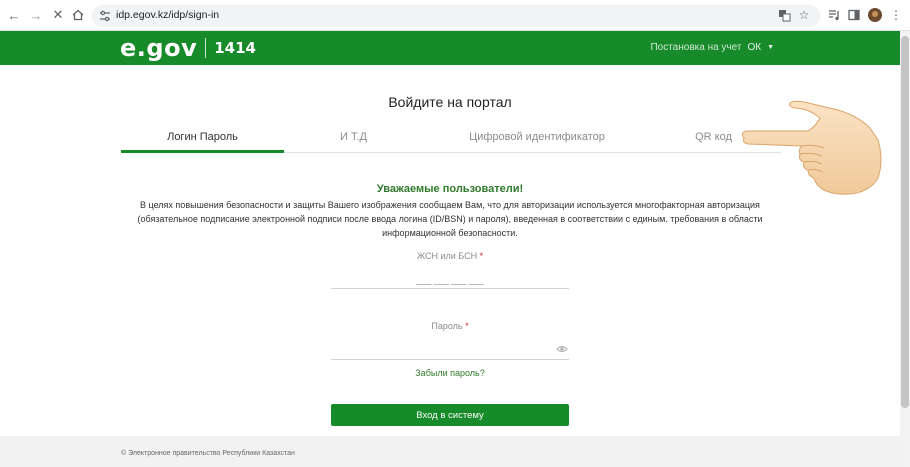 Image resolution: width=910 pixels, height=467 pixels. What do you see at coordinates (447, 256) in the screenshot?
I see `iin-label-text: ЖСН или БСН` at bounding box center [447, 256].